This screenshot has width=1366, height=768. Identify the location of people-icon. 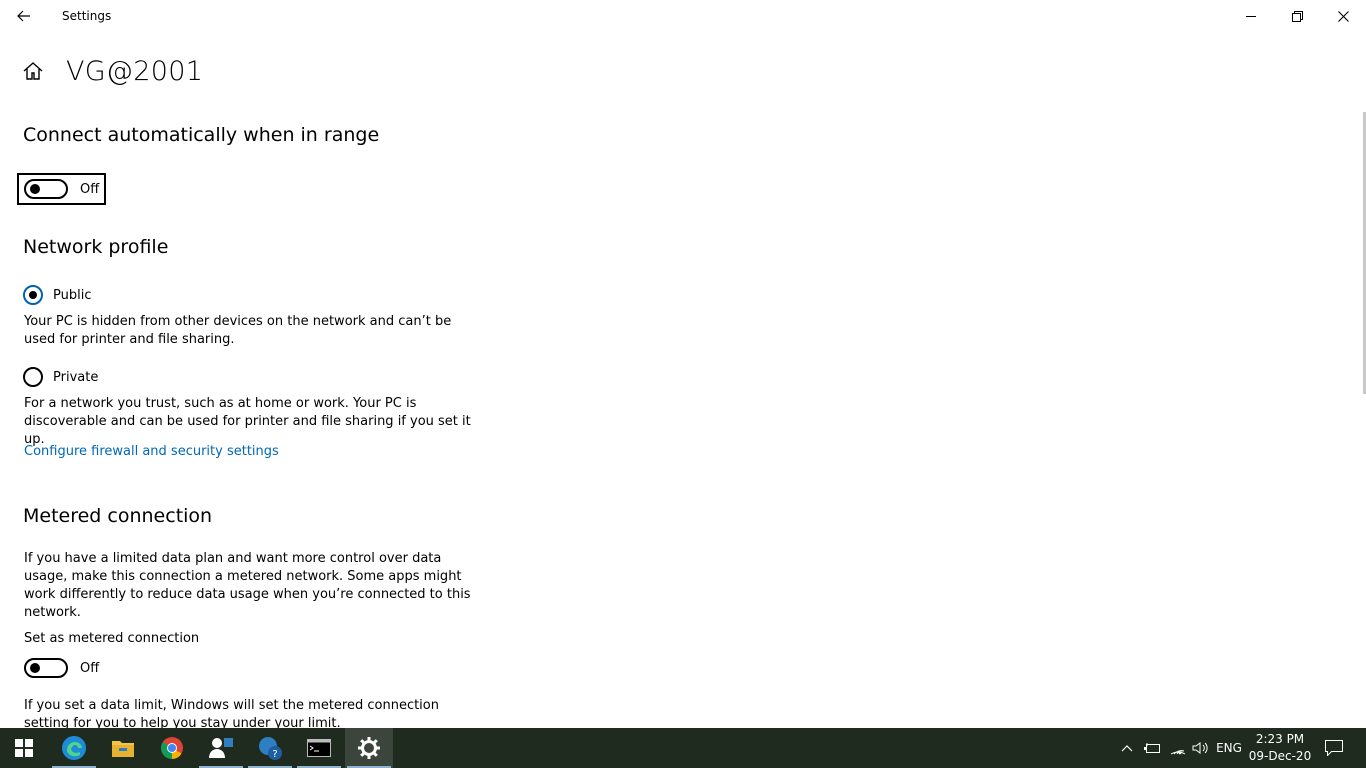
(221, 748).